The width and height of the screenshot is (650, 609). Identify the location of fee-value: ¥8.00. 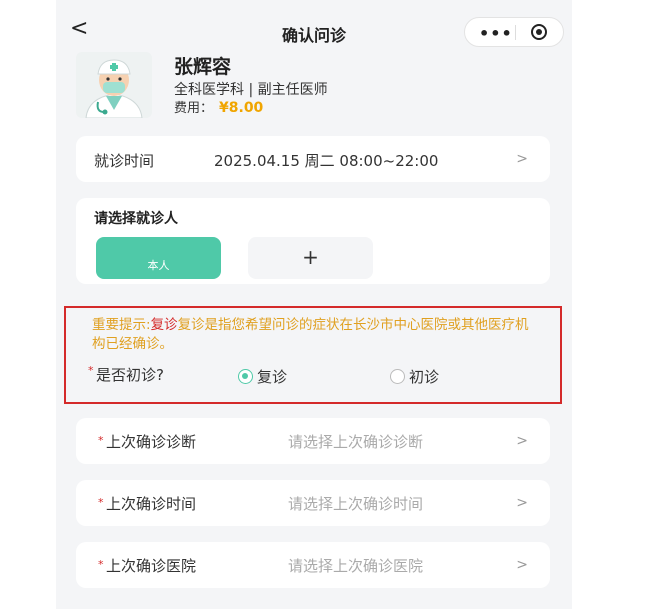
(241, 108).